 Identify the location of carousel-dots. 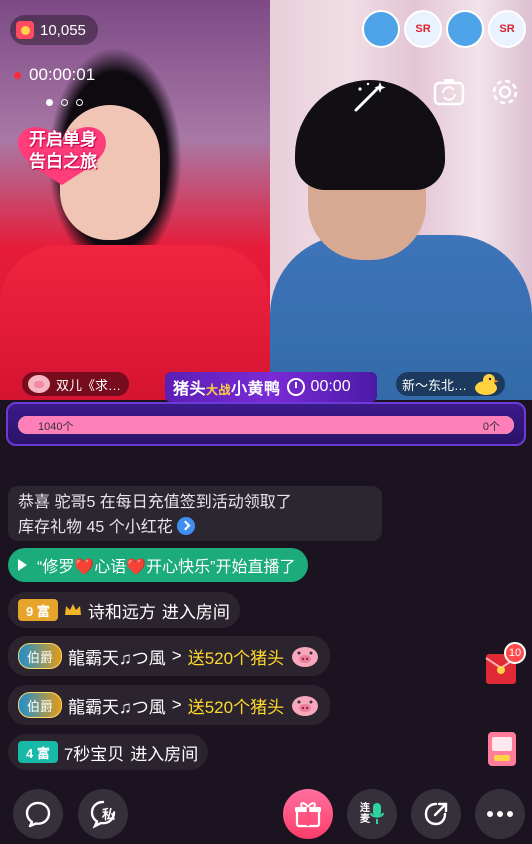
(64, 102).